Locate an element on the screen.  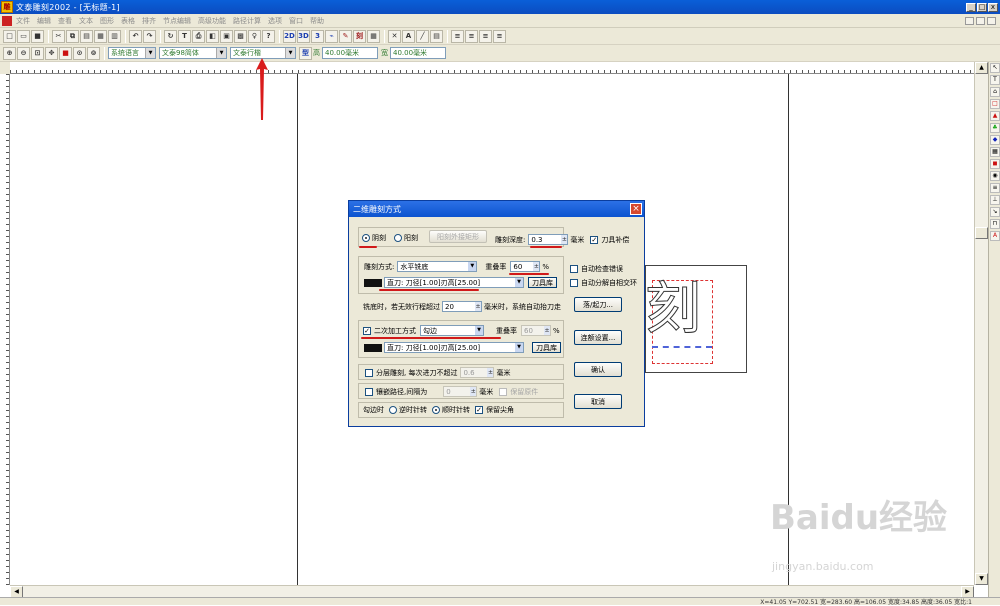
menu-window: 窗口 is located at coordinates (296, 21).